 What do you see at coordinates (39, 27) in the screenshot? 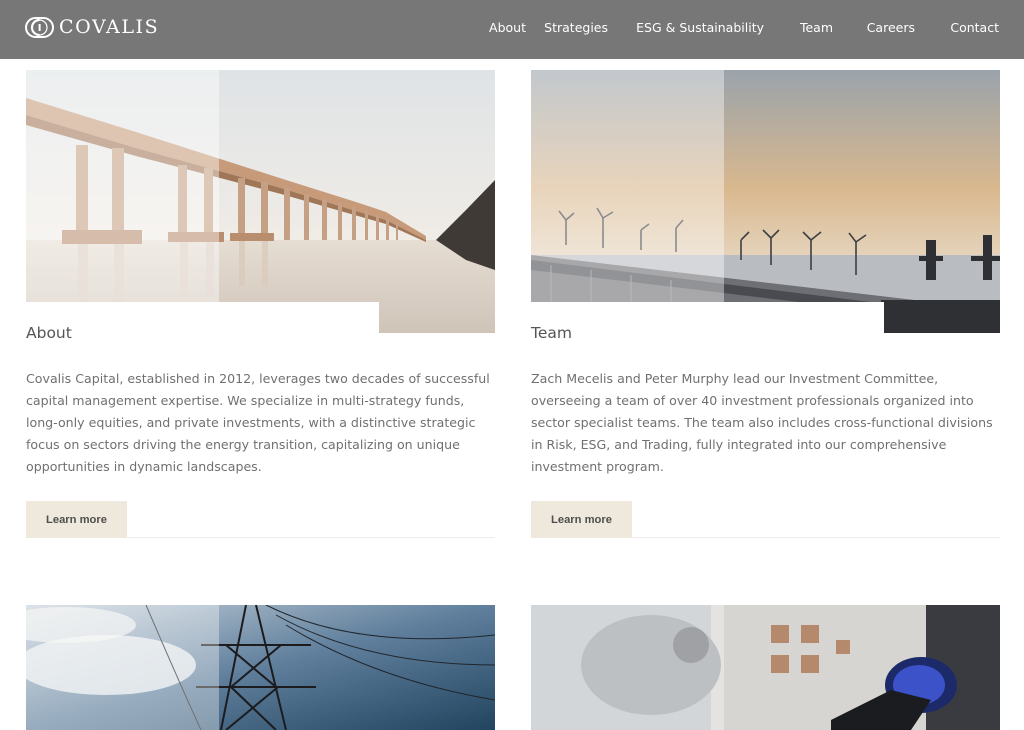
I see `covalis-logo-icon` at bounding box center [39, 27].